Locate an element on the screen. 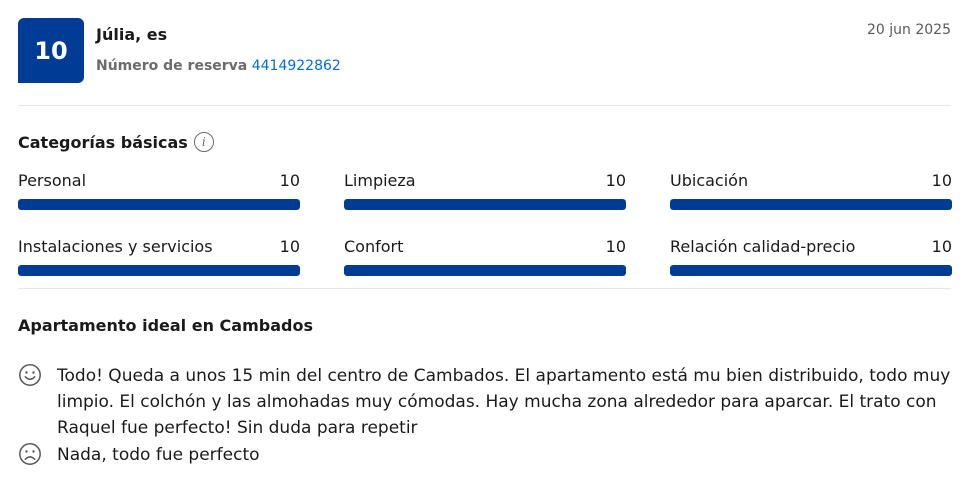 This screenshot has width=963, height=490. sad-face-icon is located at coordinates (30, 454).